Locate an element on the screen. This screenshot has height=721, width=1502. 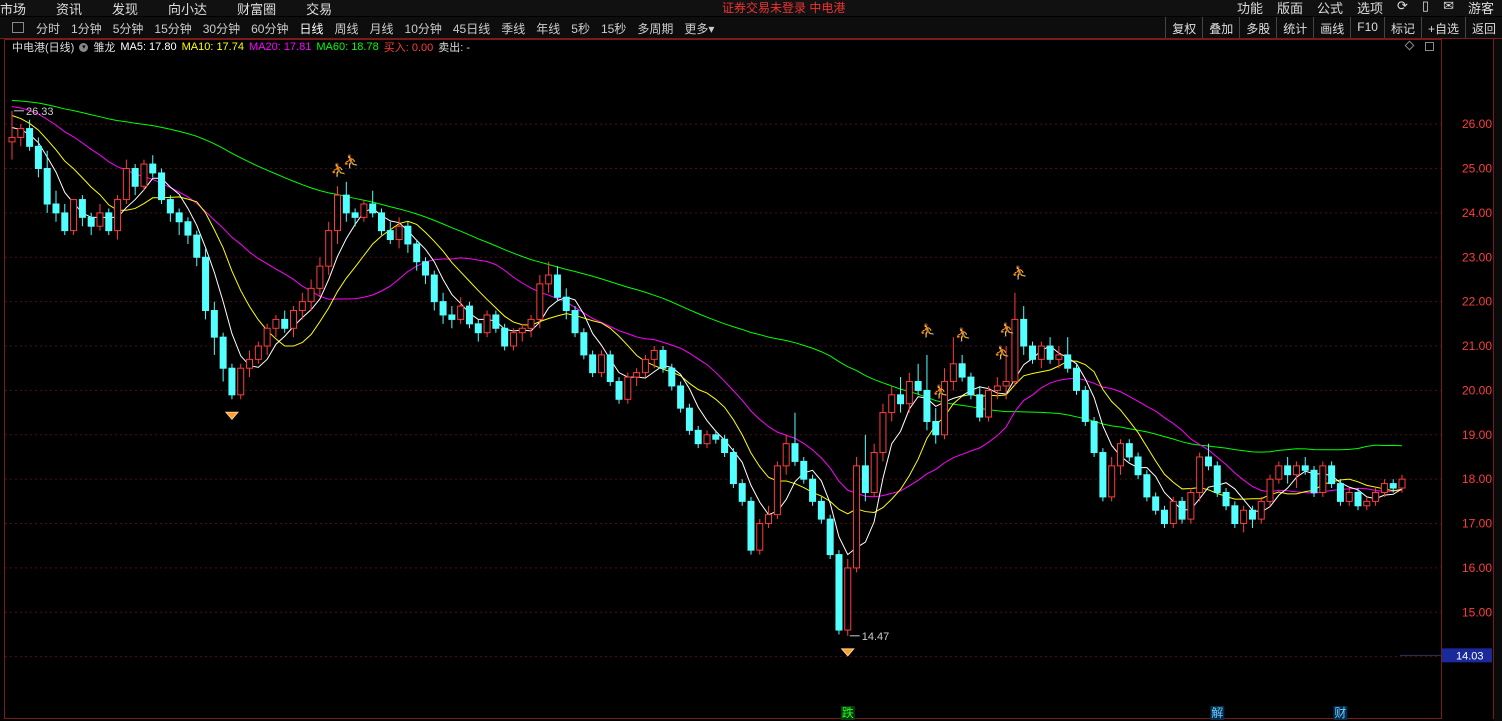
price-tick-label: 19.00 is located at coordinates (1477, 435).